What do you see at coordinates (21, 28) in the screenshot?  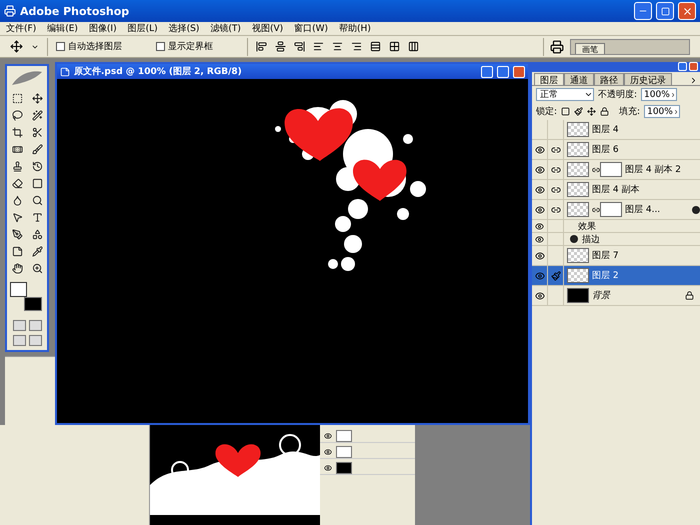 I see `menu-item: 文件(F)` at bounding box center [21, 28].